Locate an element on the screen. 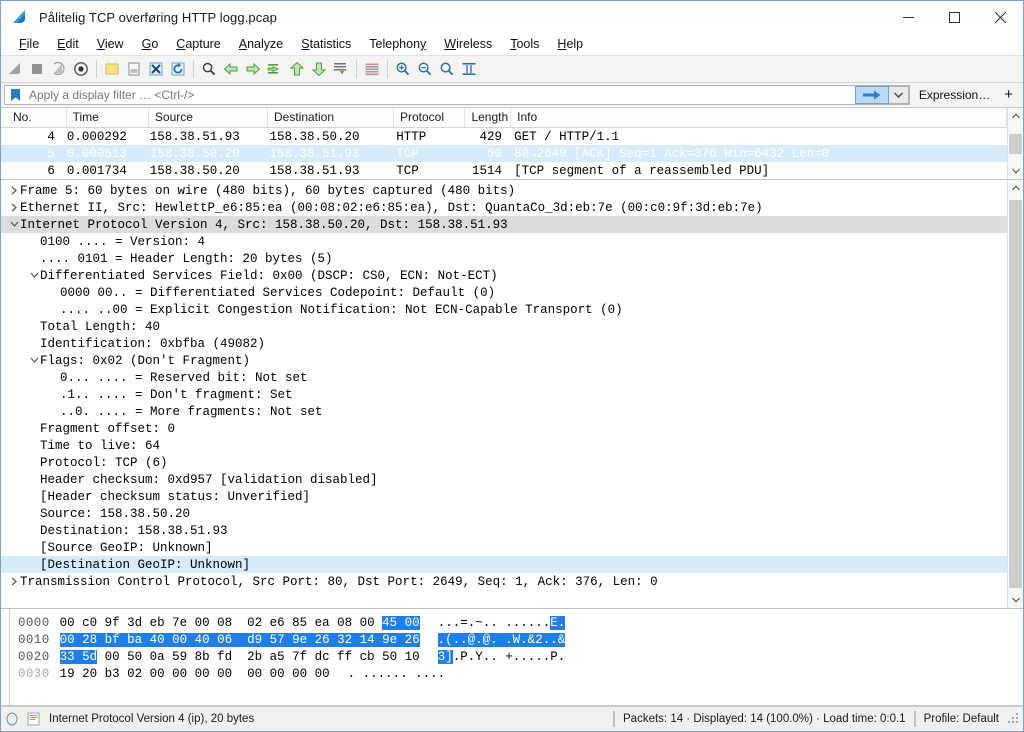 This screenshot has width=1024, height=732. menu-go: Go is located at coordinates (150, 44).